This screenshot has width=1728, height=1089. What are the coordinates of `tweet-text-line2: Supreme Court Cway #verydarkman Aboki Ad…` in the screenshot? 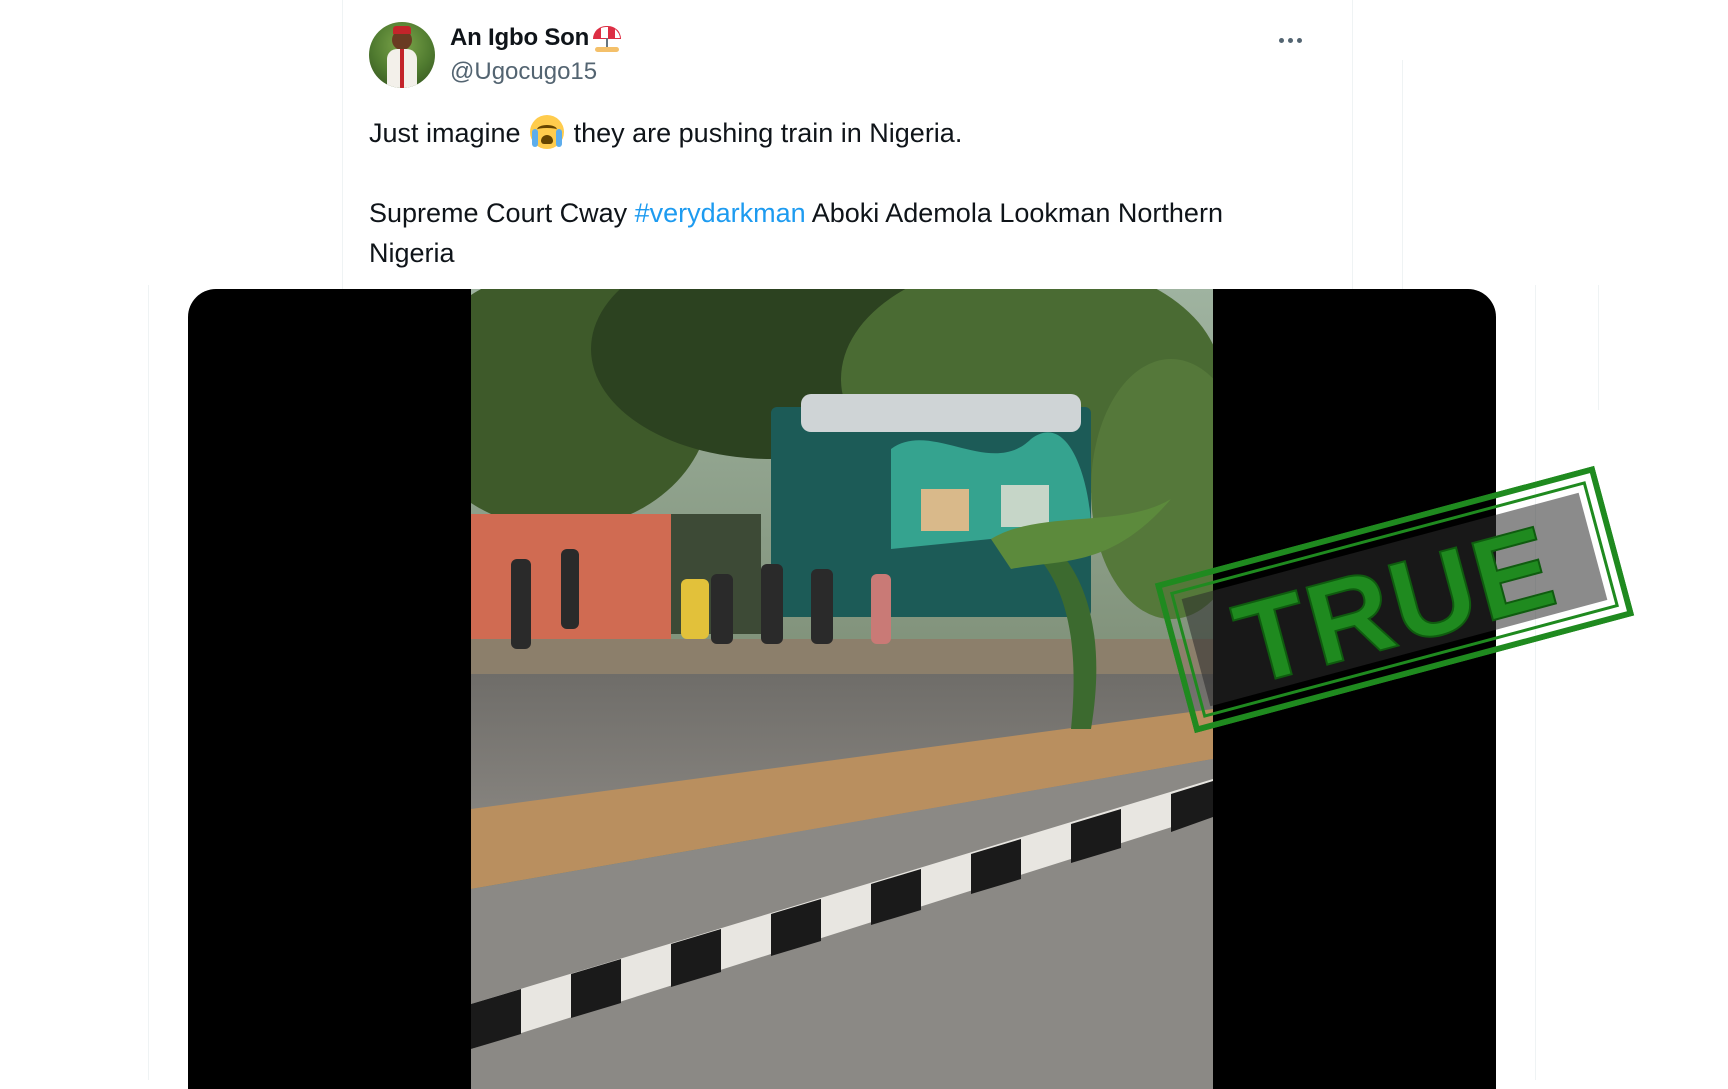 It's located at (839, 233).